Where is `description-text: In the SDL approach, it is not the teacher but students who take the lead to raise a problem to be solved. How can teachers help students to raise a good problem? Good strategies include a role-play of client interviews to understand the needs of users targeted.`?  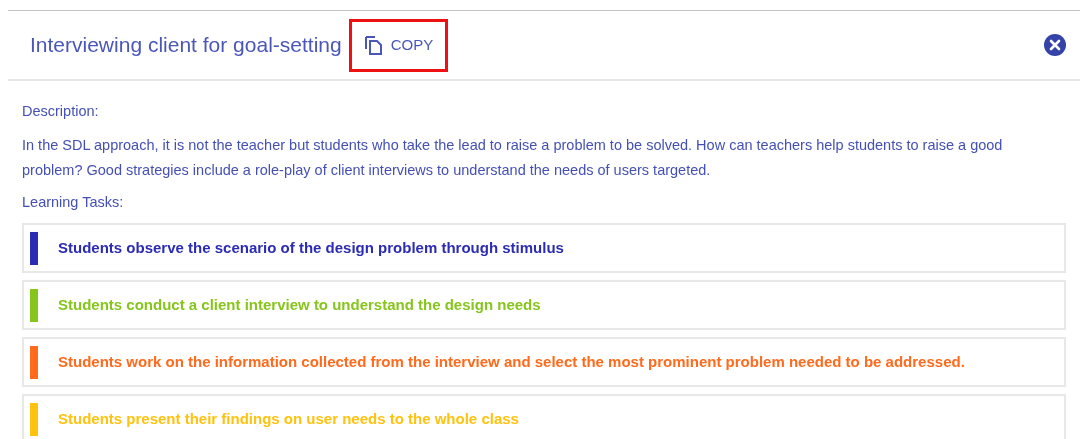
description-text: In the SDL approach, it is not the teacher but students who take the lead to raise a problem to be solved. How can teachers help students to raise a good problem? Good strategies include a role-play of client interviews to understand the needs of users targeted. is located at coordinates (513, 158).